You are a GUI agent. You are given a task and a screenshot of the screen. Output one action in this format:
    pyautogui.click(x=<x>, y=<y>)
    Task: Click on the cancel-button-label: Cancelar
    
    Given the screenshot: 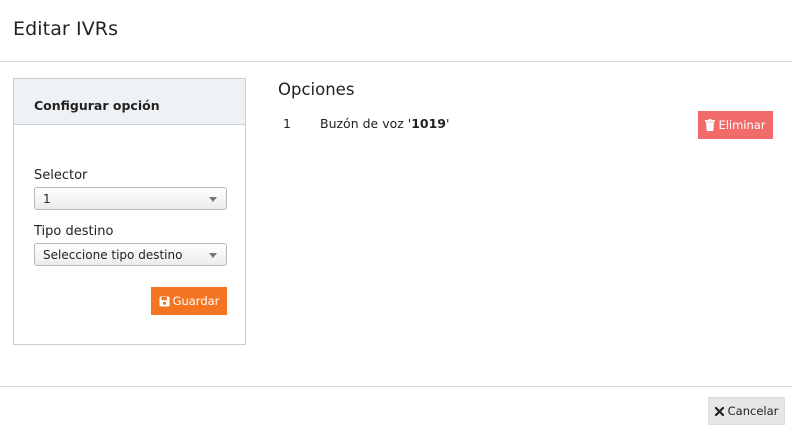 What is the action you would take?
    pyautogui.click(x=753, y=411)
    